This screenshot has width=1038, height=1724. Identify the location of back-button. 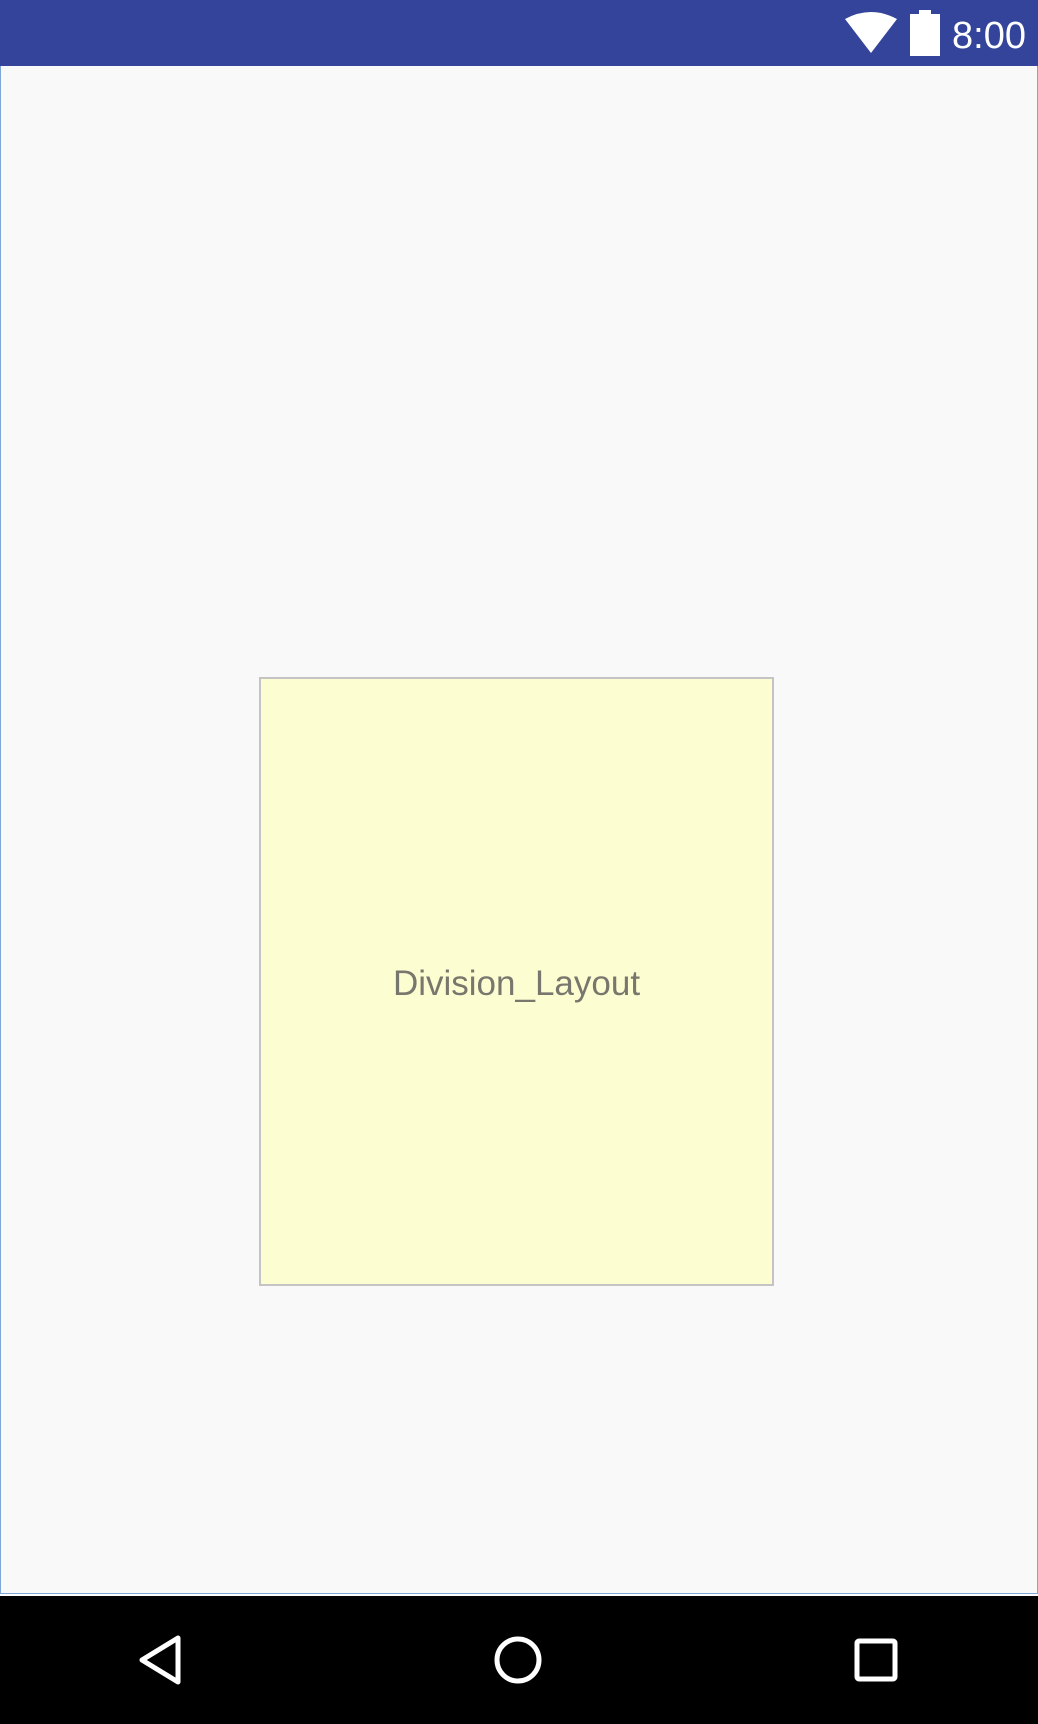
(160, 1660).